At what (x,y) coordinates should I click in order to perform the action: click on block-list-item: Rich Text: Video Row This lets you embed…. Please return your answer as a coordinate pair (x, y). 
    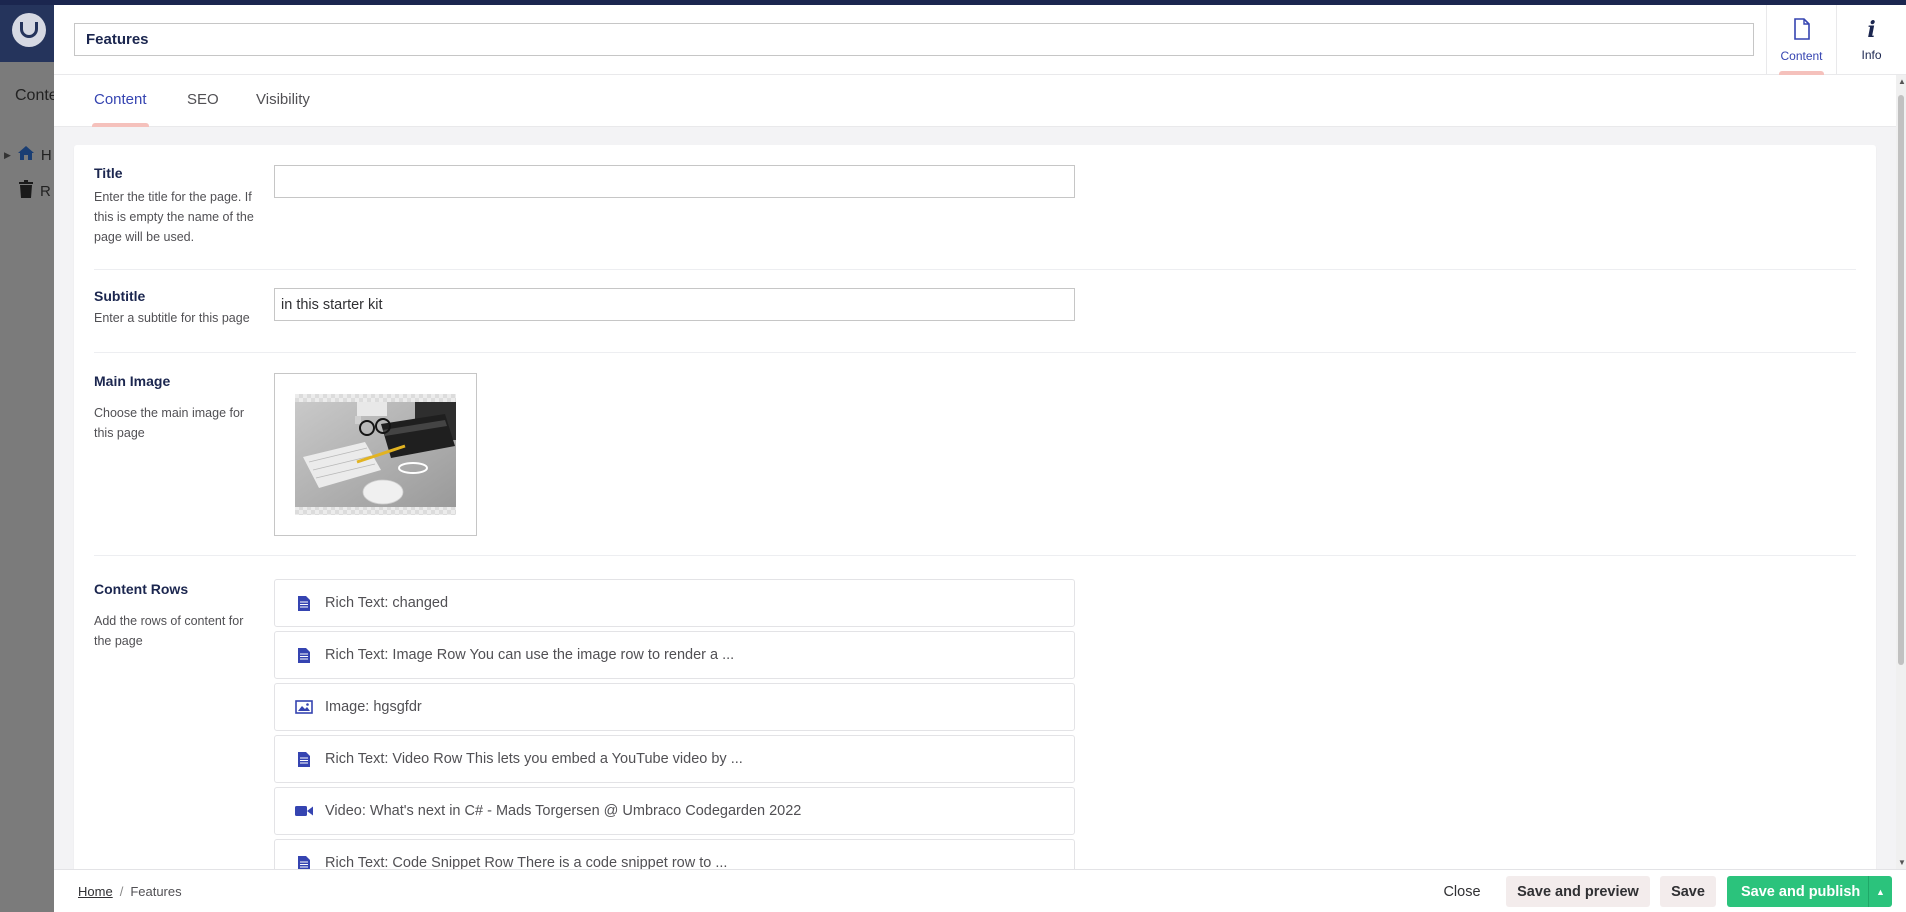
    Looking at the image, I should click on (674, 759).